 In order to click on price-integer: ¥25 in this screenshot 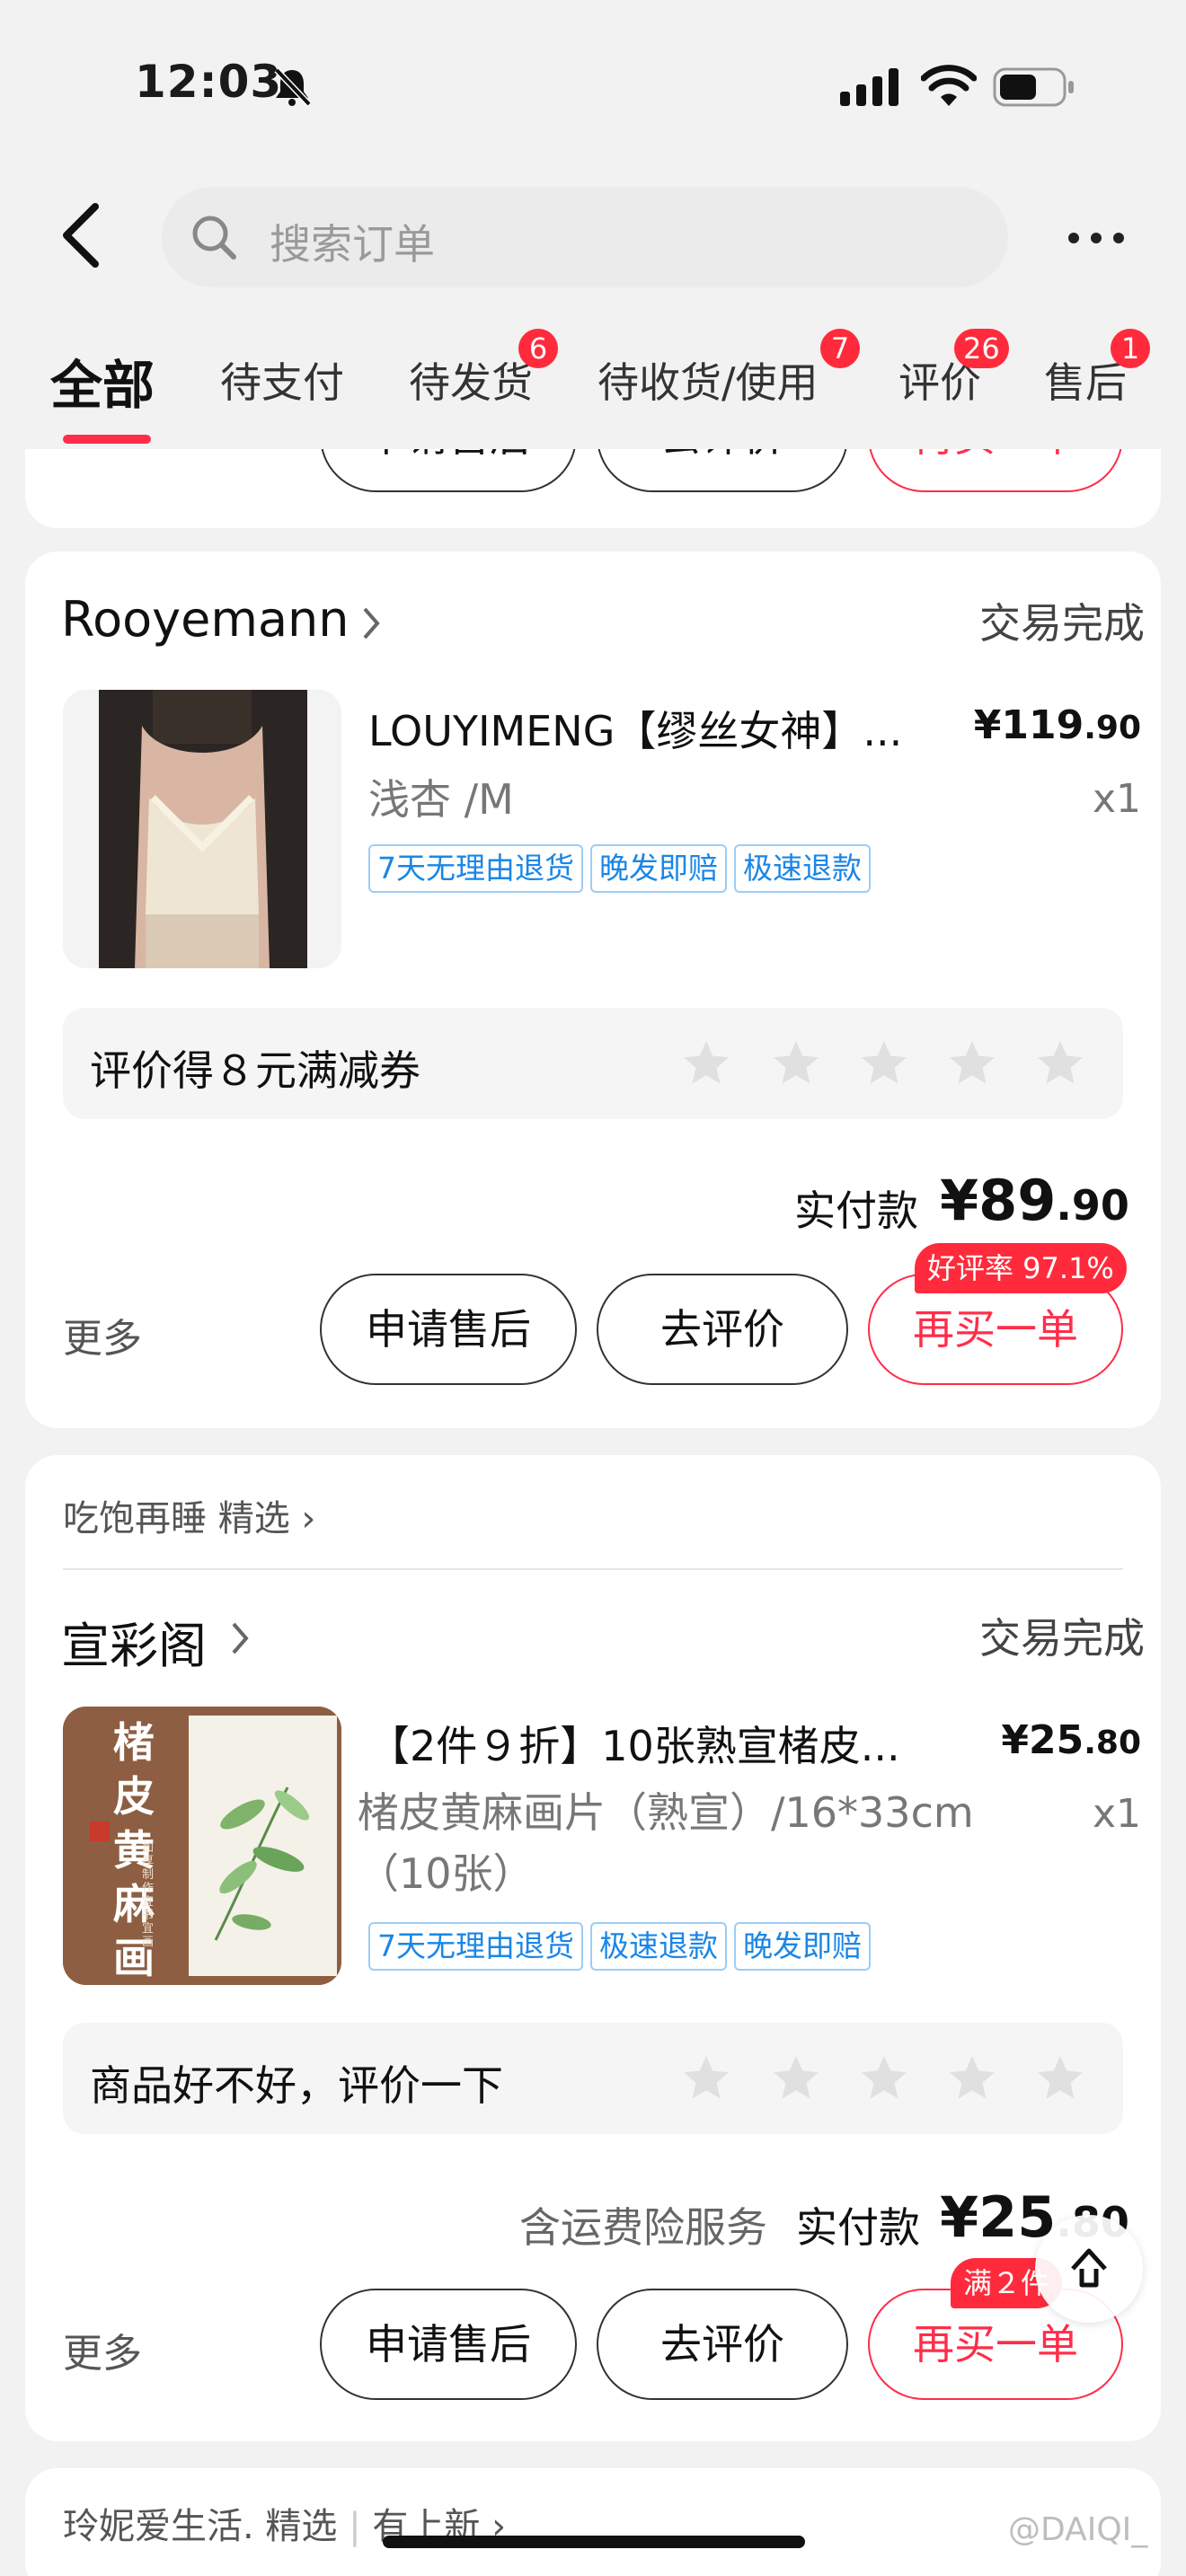, I will do `click(1042, 1740)`.